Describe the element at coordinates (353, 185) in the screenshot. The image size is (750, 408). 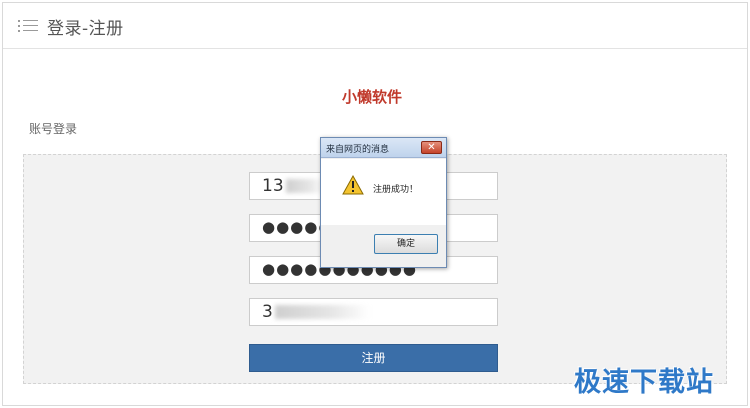
I see `warning-icon` at that location.